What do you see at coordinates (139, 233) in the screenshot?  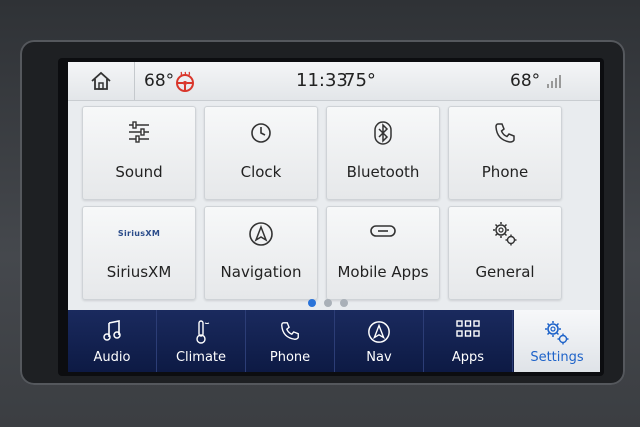 I see `siriusxm-logo: SiriusXM` at bounding box center [139, 233].